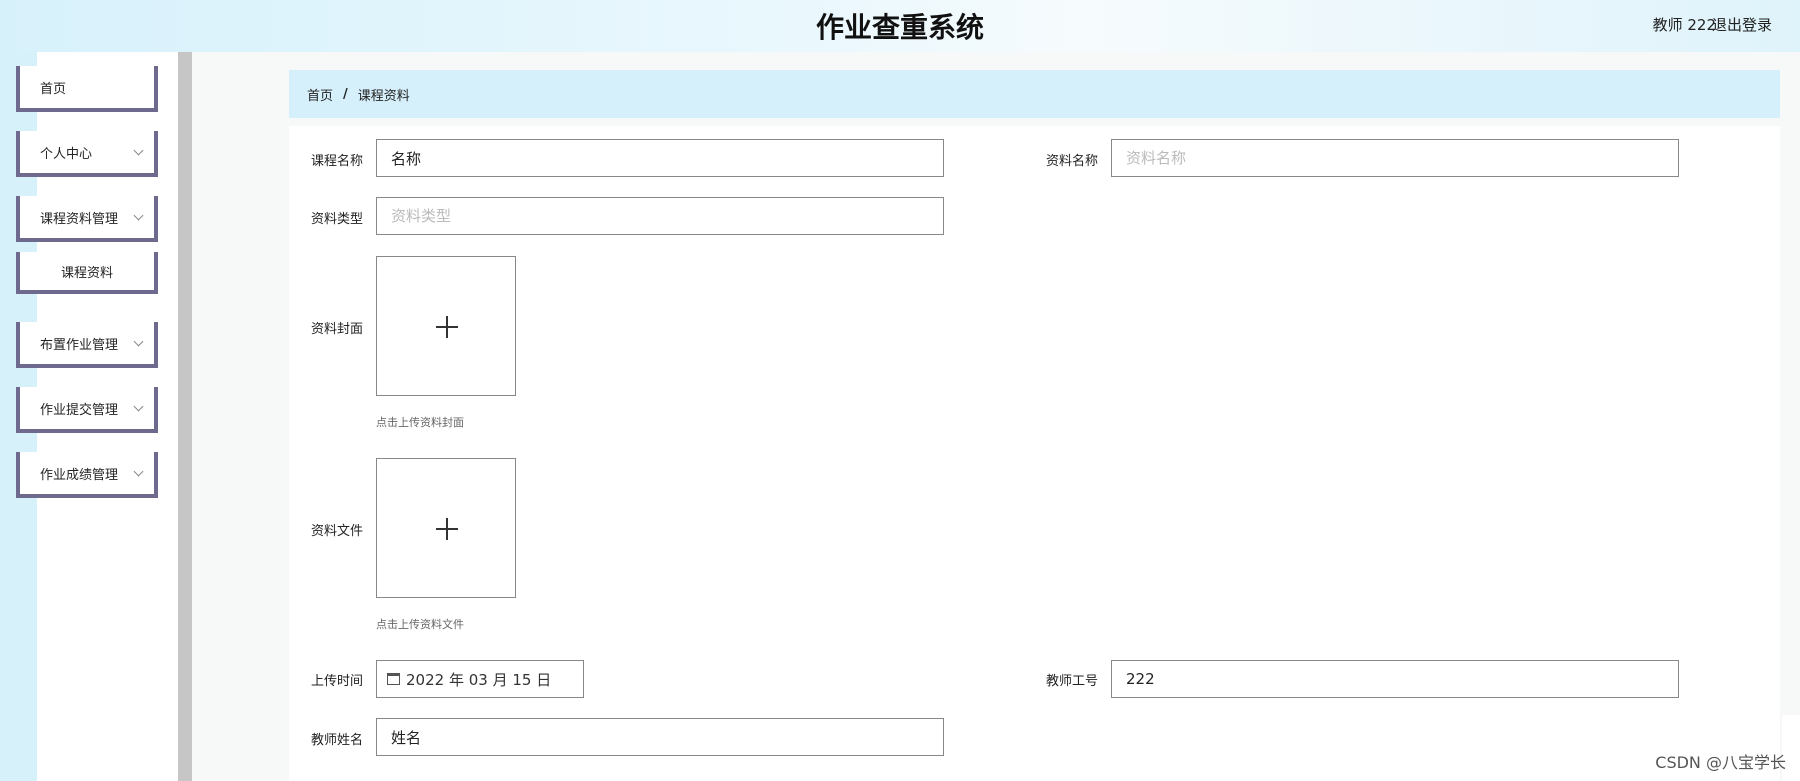  Describe the element at coordinates (53, 89) in the screenshot. I see `sidebar-item-label: 首页` at that location.